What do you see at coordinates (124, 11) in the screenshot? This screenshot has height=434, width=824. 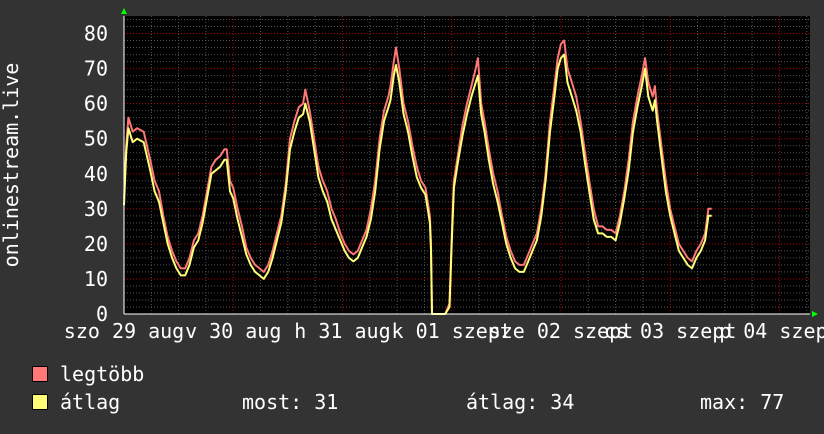 I see `y-axis-arrow-icon` at bounding box center [124, 11].